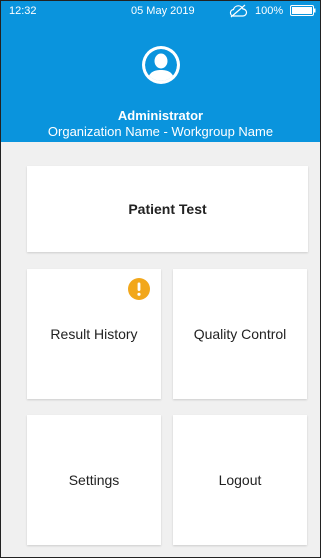 The image size is (321, 558). I want to click on user-avatar-icon, so click(161, 65).